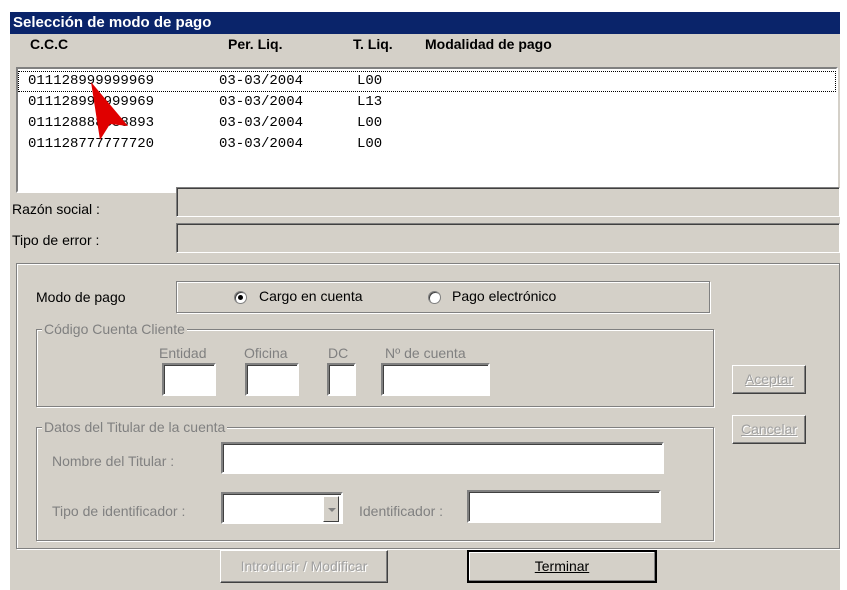 The image size is (847, 590). I want to click on introducir-modificar-button: Introducir / Modificar, so click(304, 566).